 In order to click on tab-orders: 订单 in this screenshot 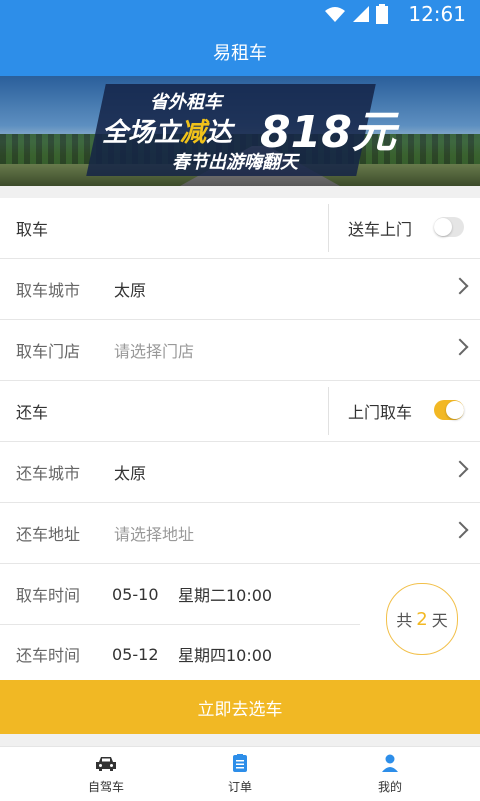, I will do `click(240, 774)`.